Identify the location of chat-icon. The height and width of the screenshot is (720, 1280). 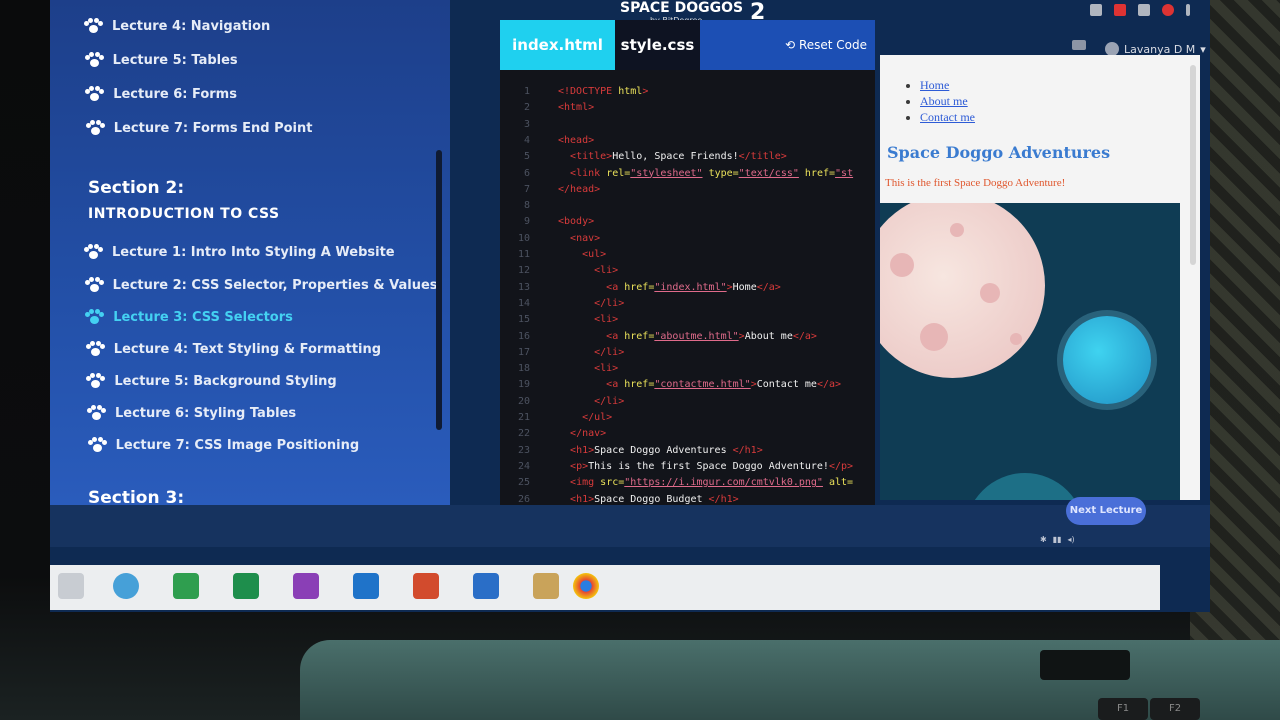
(1079, 45).